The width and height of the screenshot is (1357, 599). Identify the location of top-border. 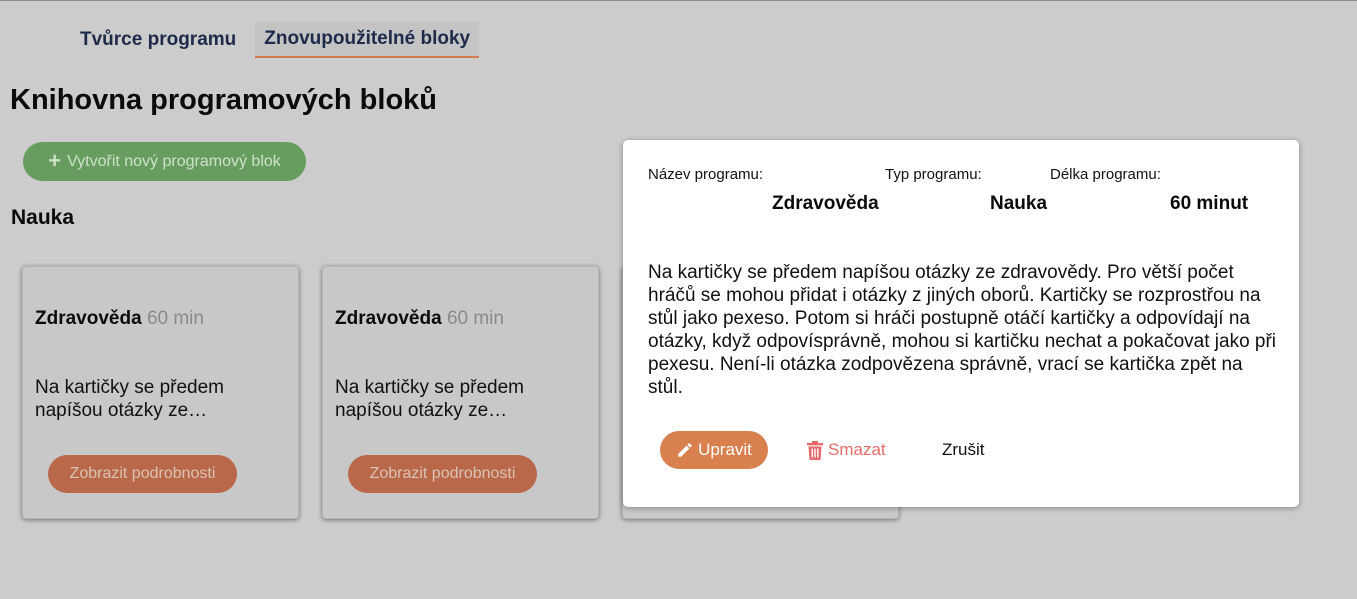
(678, 0).